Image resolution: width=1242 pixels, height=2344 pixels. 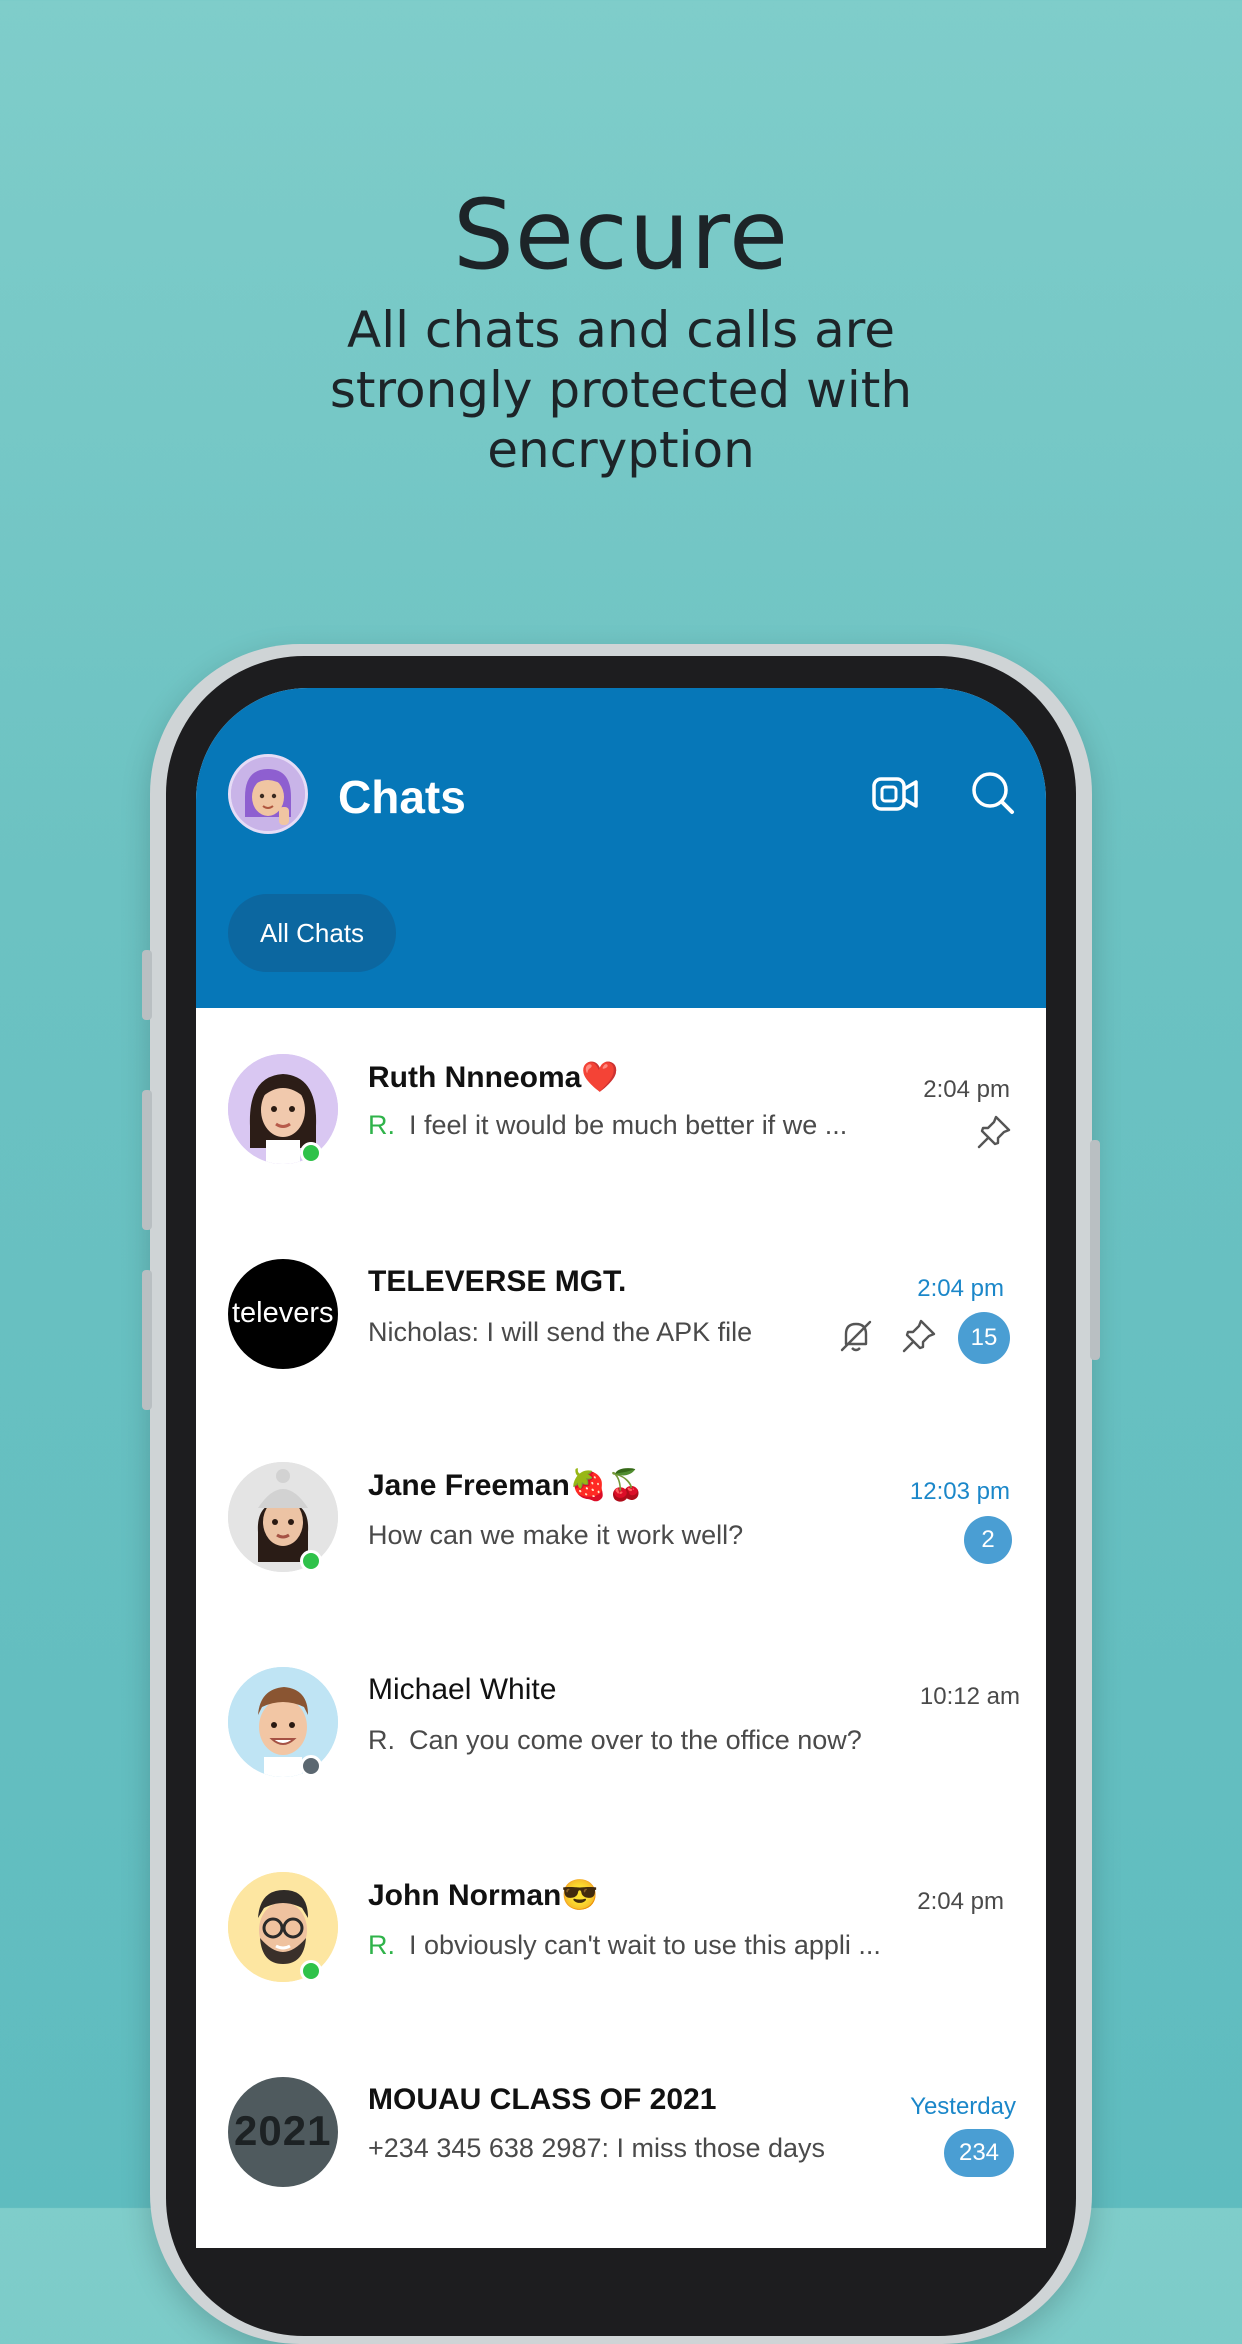 What do you see at coordinates (311, 1766) in the screenshot?
I see `offline-indicator` at bounding box center [311, 1766].